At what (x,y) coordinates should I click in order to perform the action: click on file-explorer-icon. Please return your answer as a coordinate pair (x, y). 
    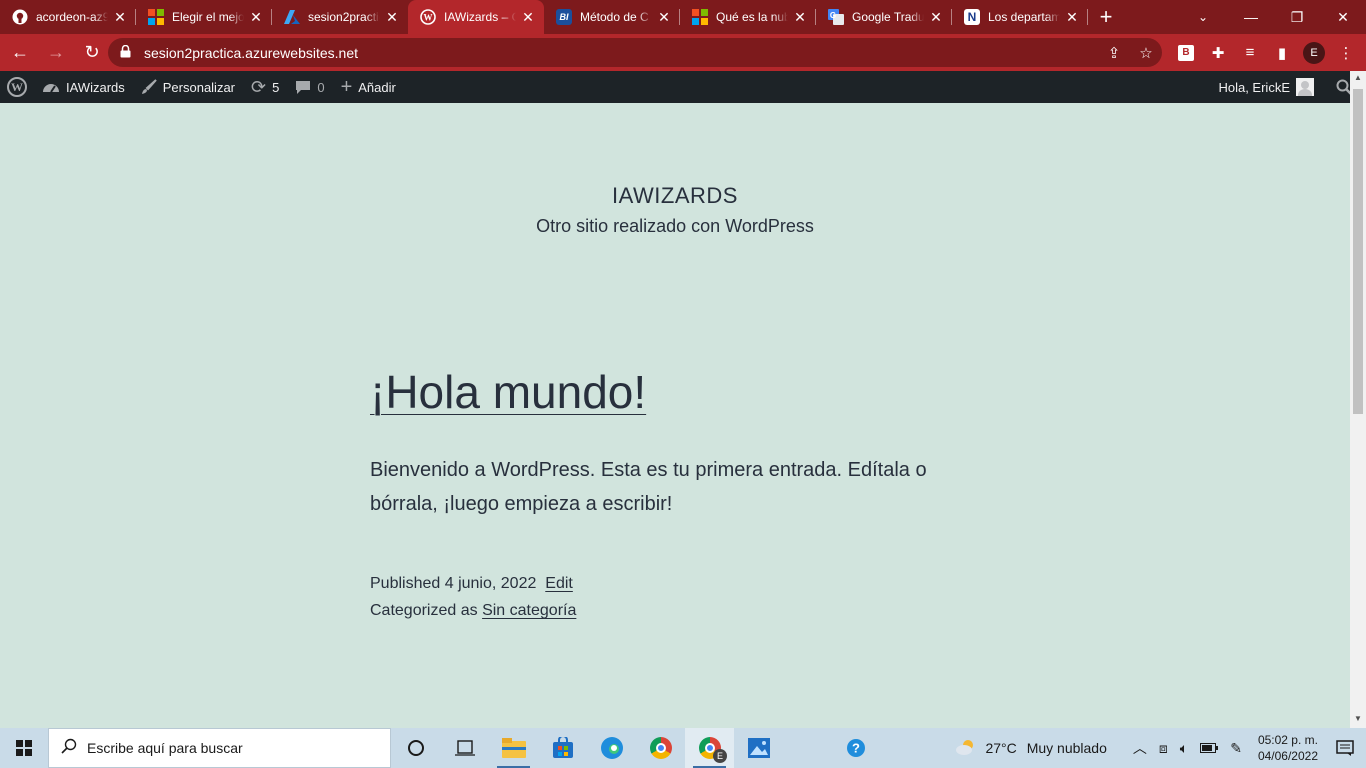
    Looking at the image, I should click on (513, 748).